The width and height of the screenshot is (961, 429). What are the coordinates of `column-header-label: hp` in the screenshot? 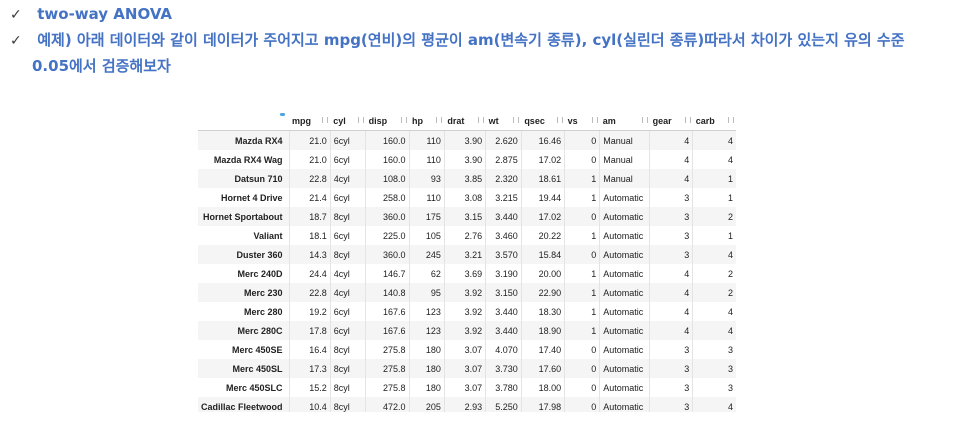 It's located at (418, 121).